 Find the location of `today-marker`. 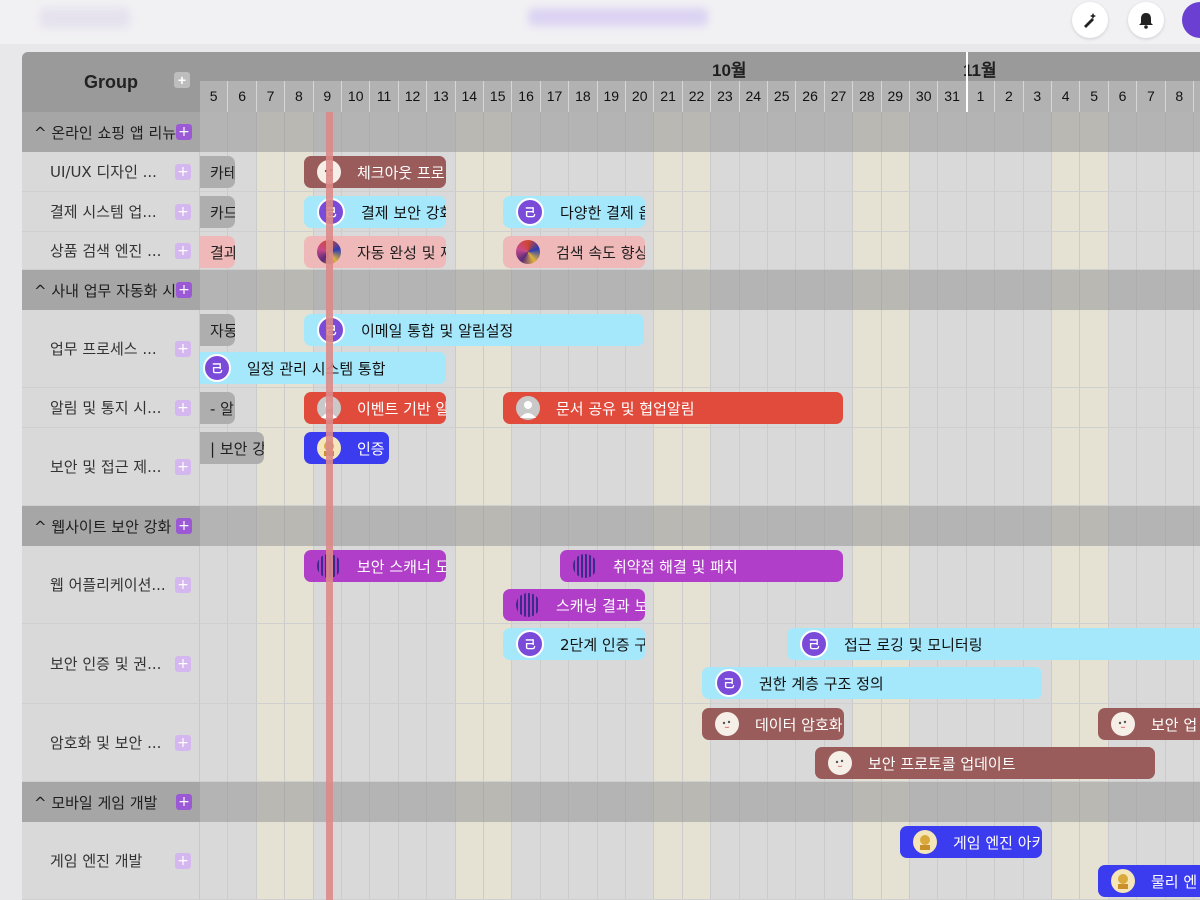

today-marker is located at coordinates (329, 506).